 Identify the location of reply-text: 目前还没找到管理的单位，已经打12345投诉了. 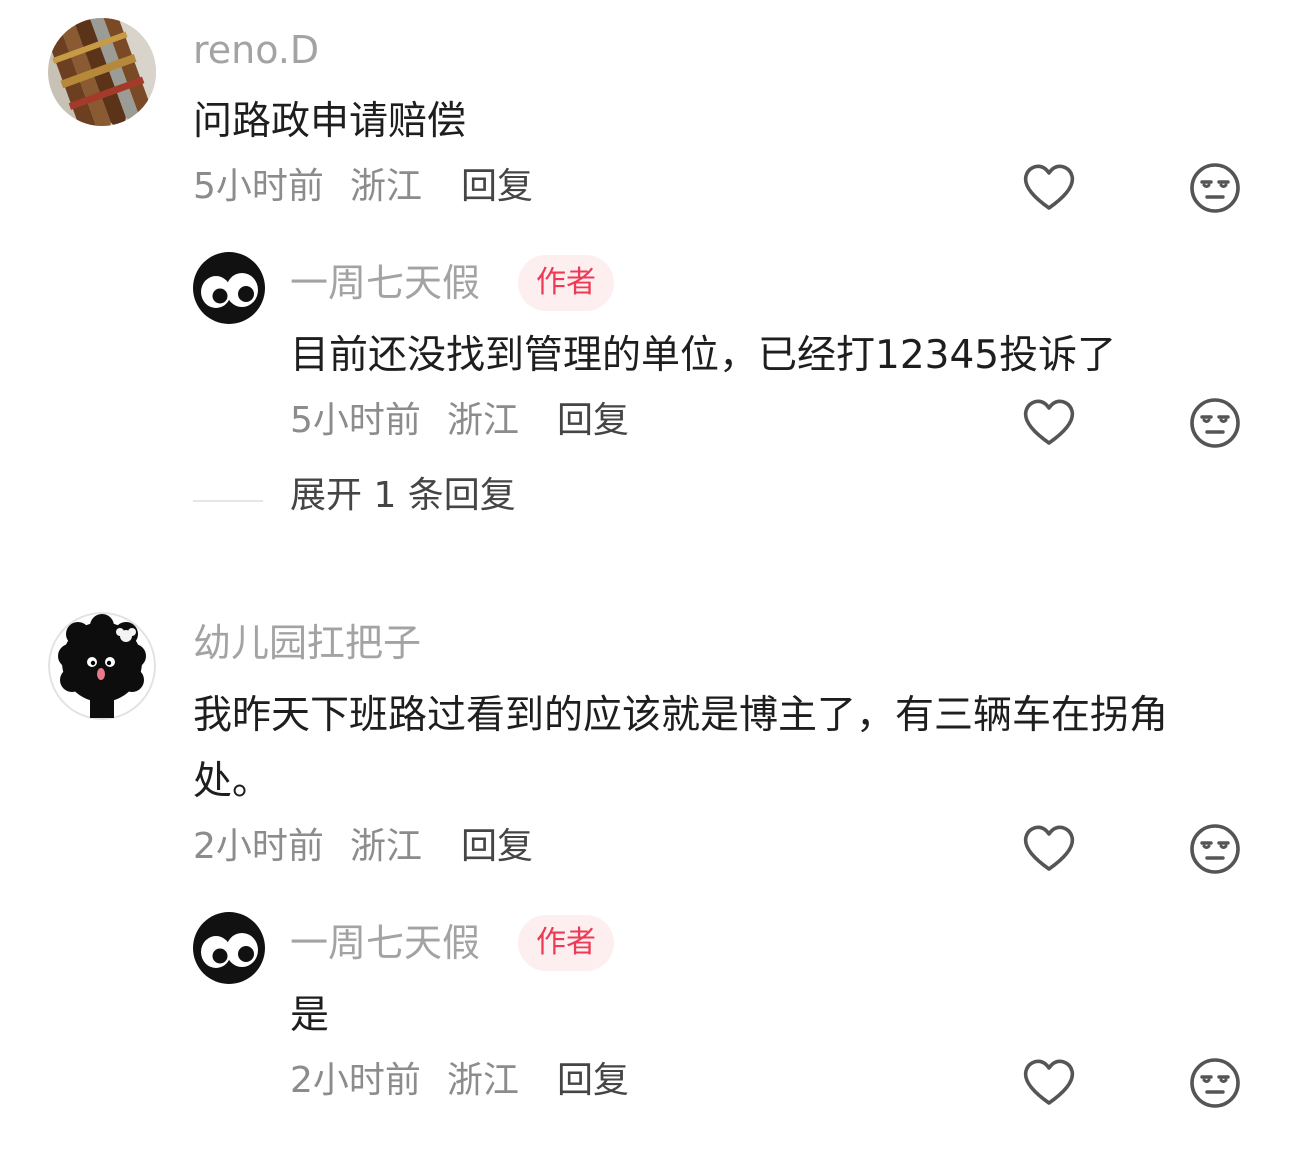
(703, 355).